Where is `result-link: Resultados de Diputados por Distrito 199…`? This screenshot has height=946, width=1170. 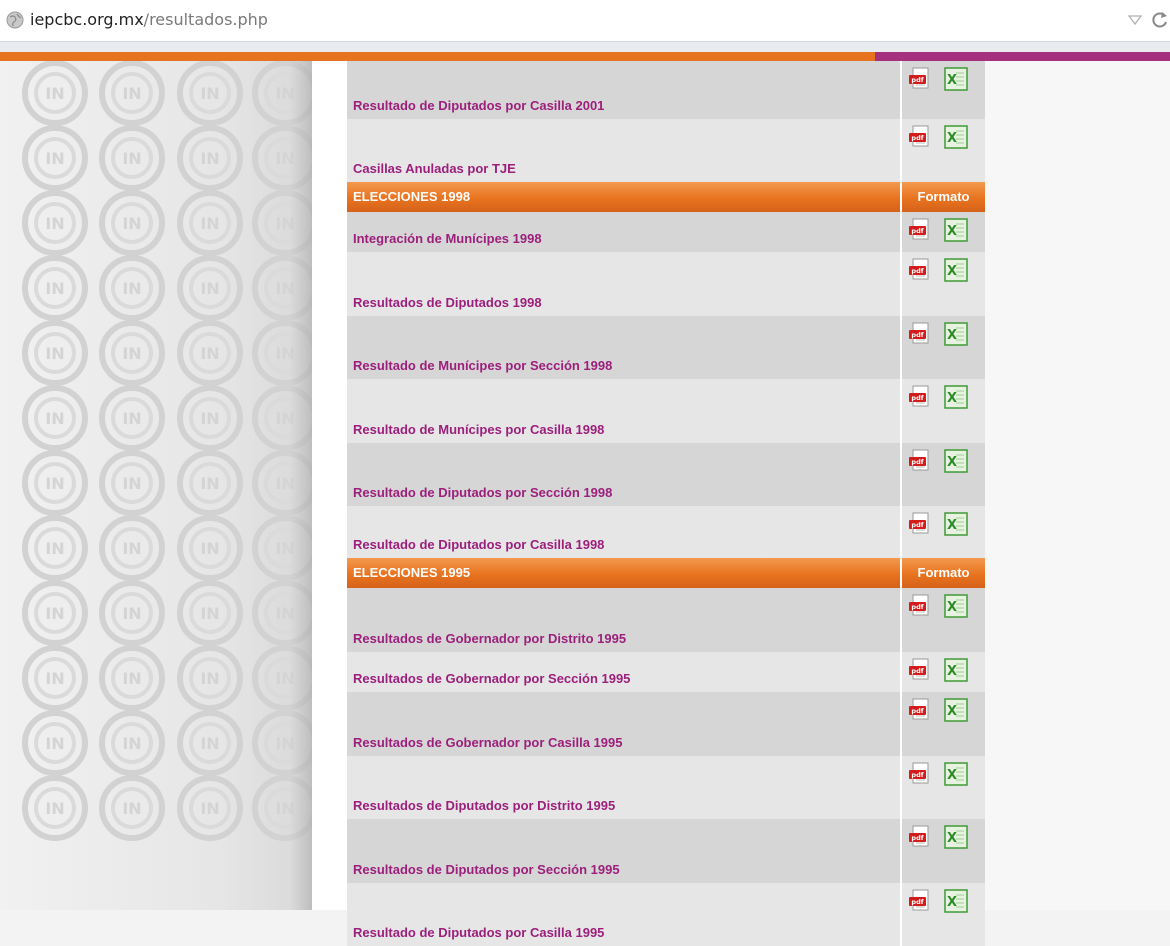
result-link: Resultados de Diputados por Distrito 199… is located at coordinates (484, 805).